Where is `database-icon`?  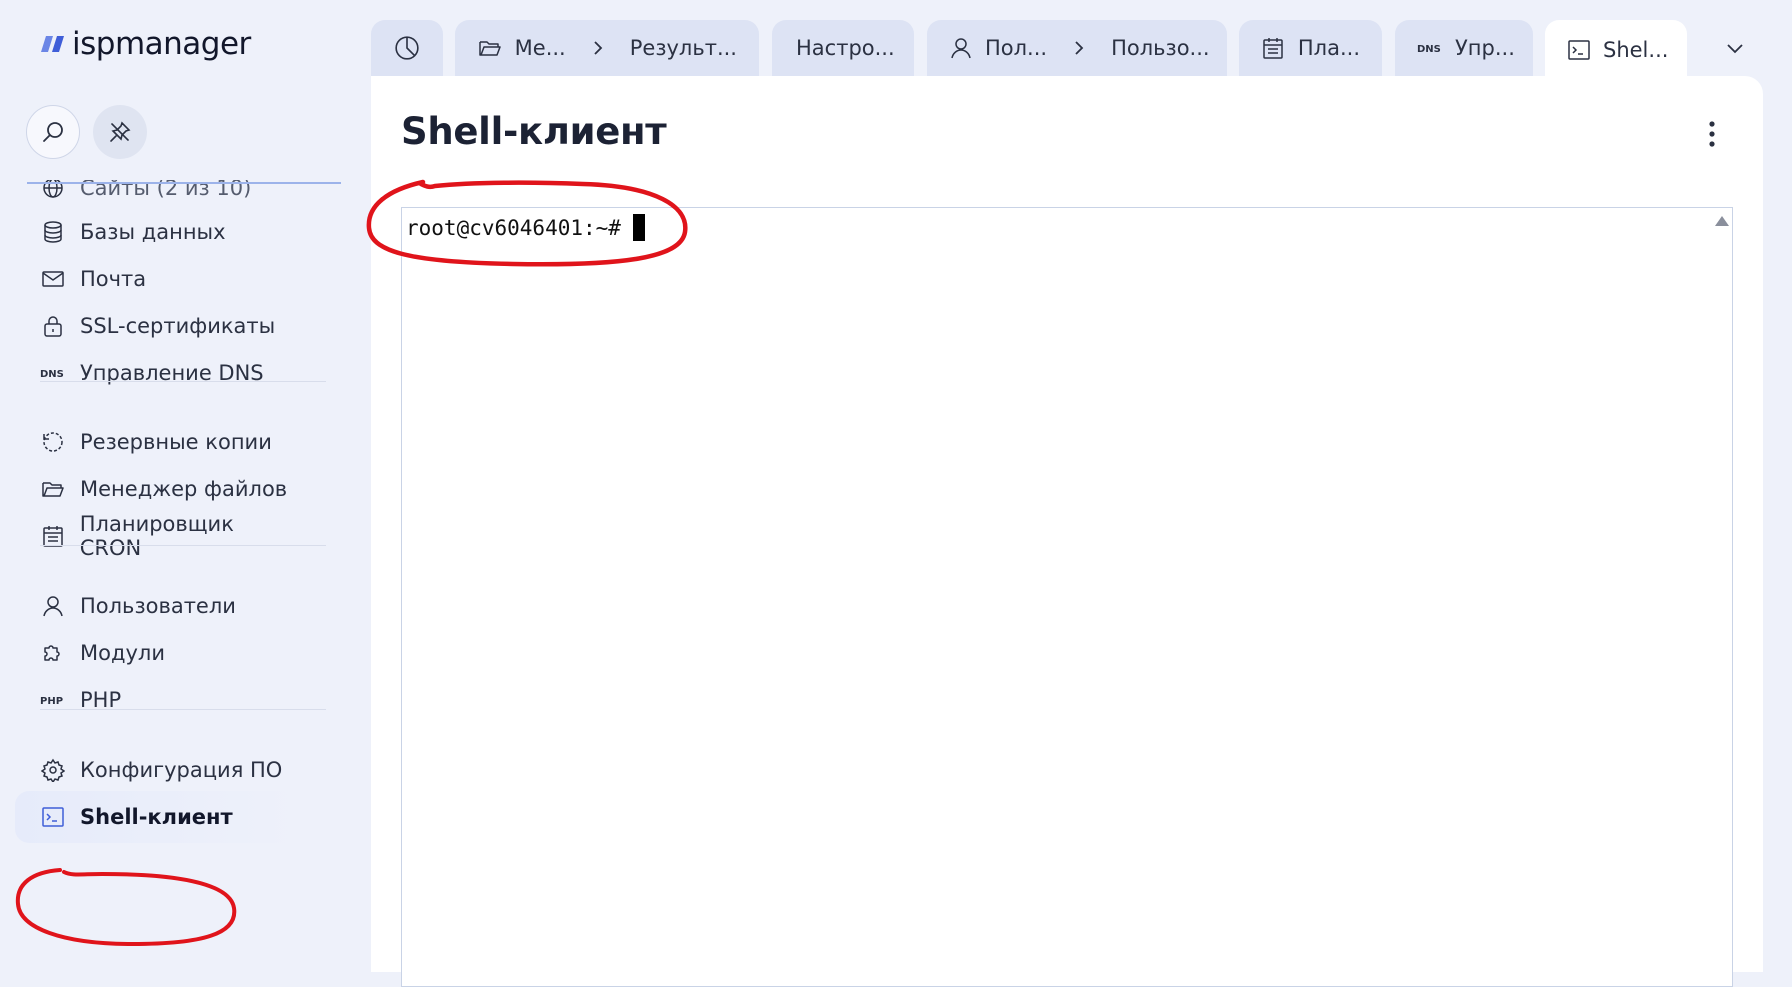
database-icon is located at coordinates (53, 232).